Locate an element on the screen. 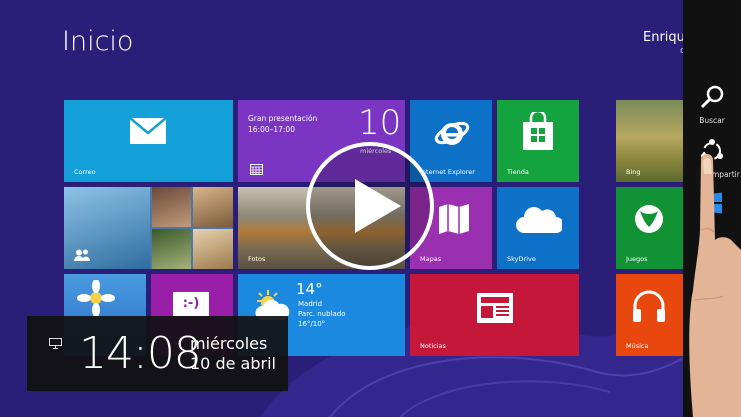 This screenshot has height=417, width=741. tile-photos-label: Fotos is located at coordinates (257, 259).